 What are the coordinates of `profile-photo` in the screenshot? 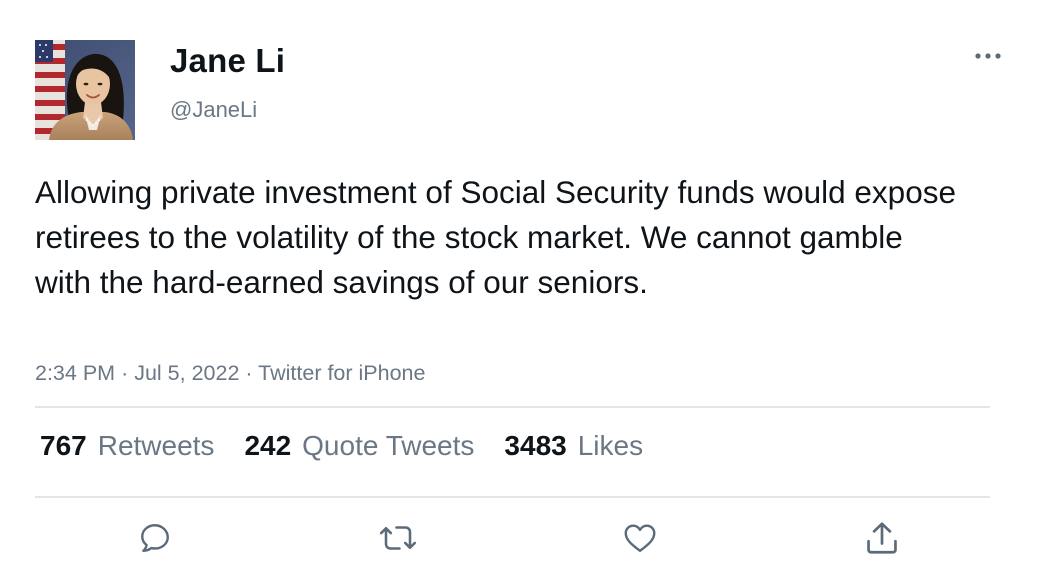 It's located at (85, 90).